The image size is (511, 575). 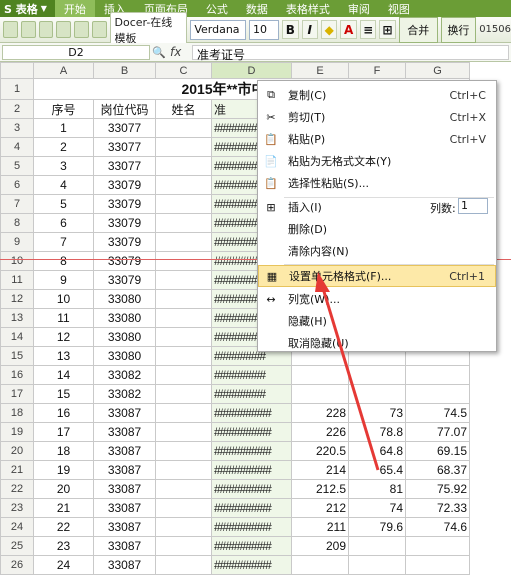 I want to click on table-row: 23 21 33087 ########## 212 74 72.33, so click(x=235, y=508).